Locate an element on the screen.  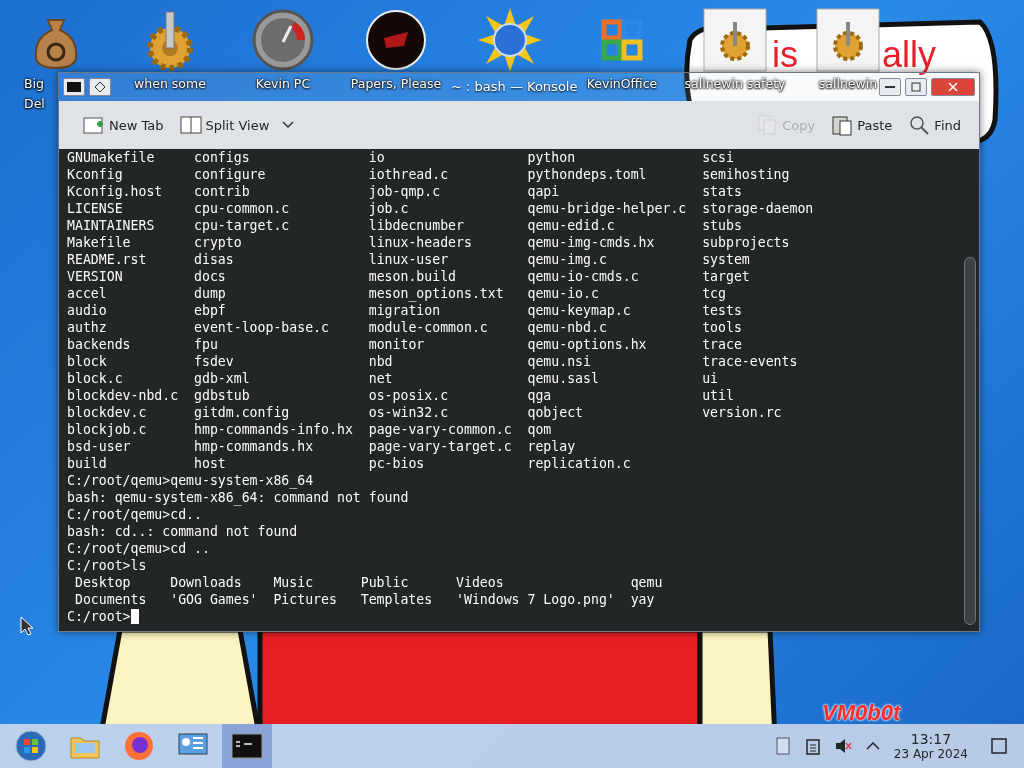
terminal-text: linux-headers is located at coordinates (420, 242).